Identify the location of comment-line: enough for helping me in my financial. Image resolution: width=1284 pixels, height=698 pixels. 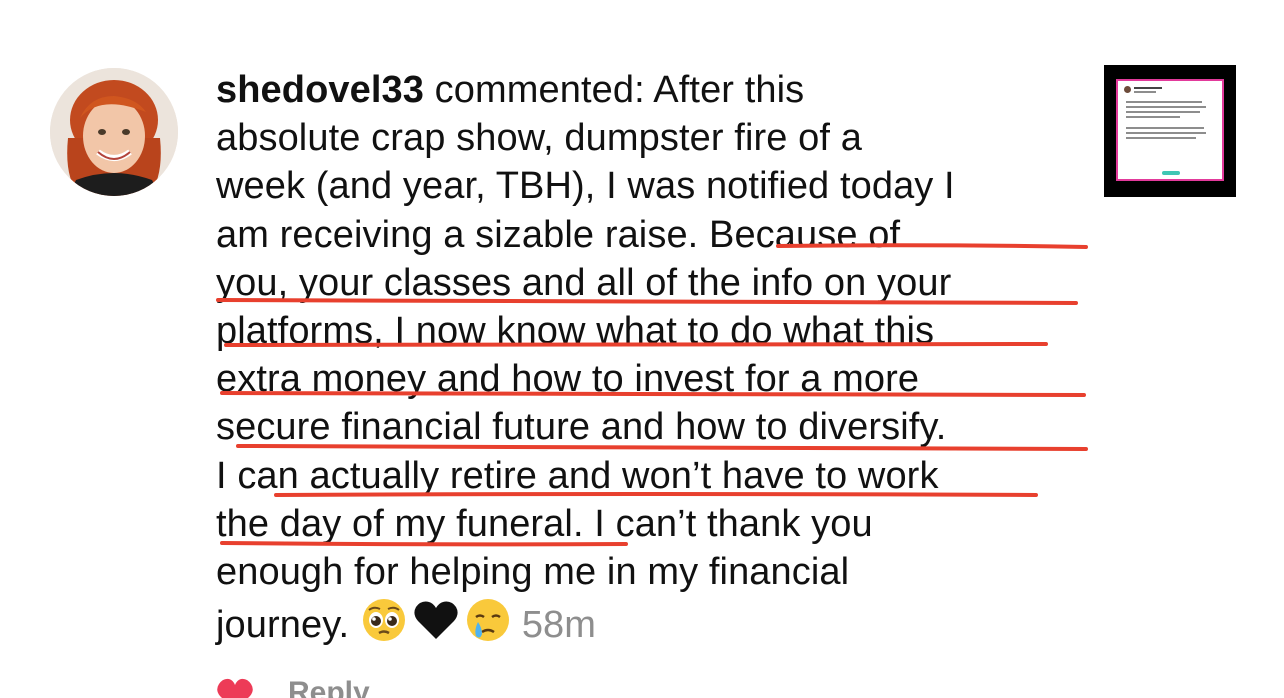
(533, 571).